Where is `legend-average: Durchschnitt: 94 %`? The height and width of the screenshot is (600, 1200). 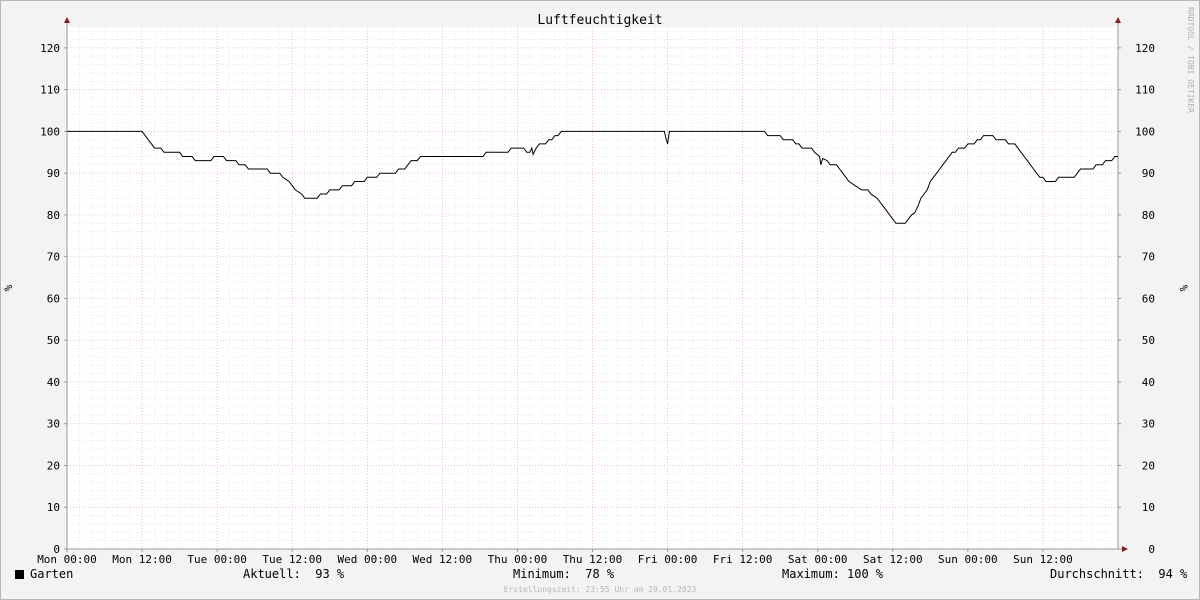 legend-average: Durchschnitt: 94 % is located at coordinates (1119, 574).